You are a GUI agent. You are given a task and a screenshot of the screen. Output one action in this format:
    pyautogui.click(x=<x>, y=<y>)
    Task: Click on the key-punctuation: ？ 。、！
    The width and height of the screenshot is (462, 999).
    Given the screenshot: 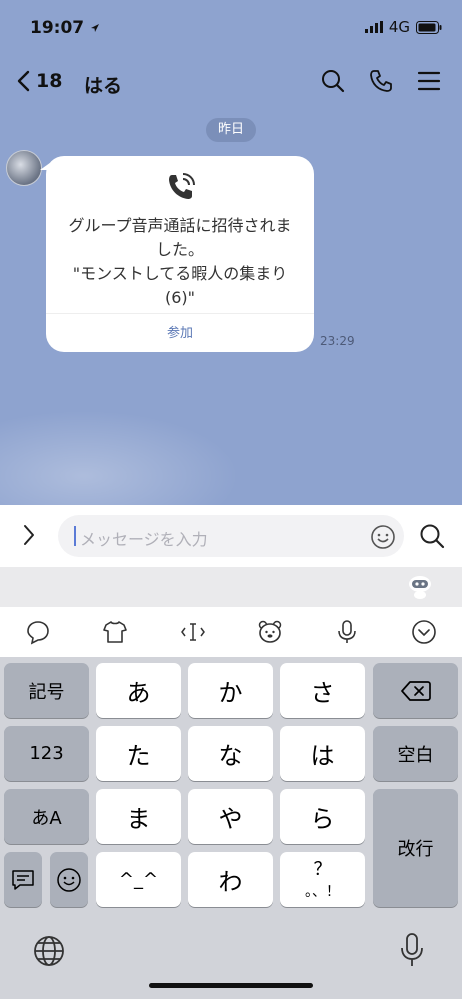 What is the action you would take?
    pyautogui.click(x=322, y=879)
    